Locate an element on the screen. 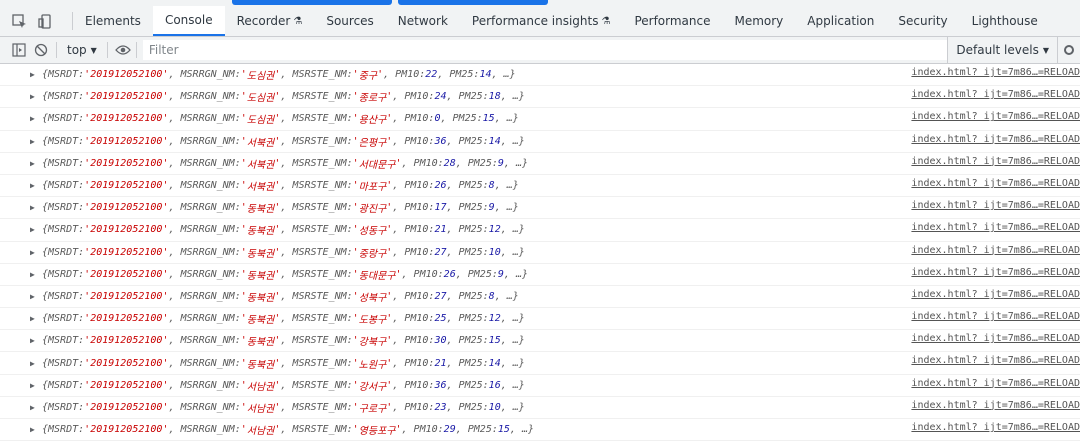  console-filter-input is located at coordinates (545, 50).